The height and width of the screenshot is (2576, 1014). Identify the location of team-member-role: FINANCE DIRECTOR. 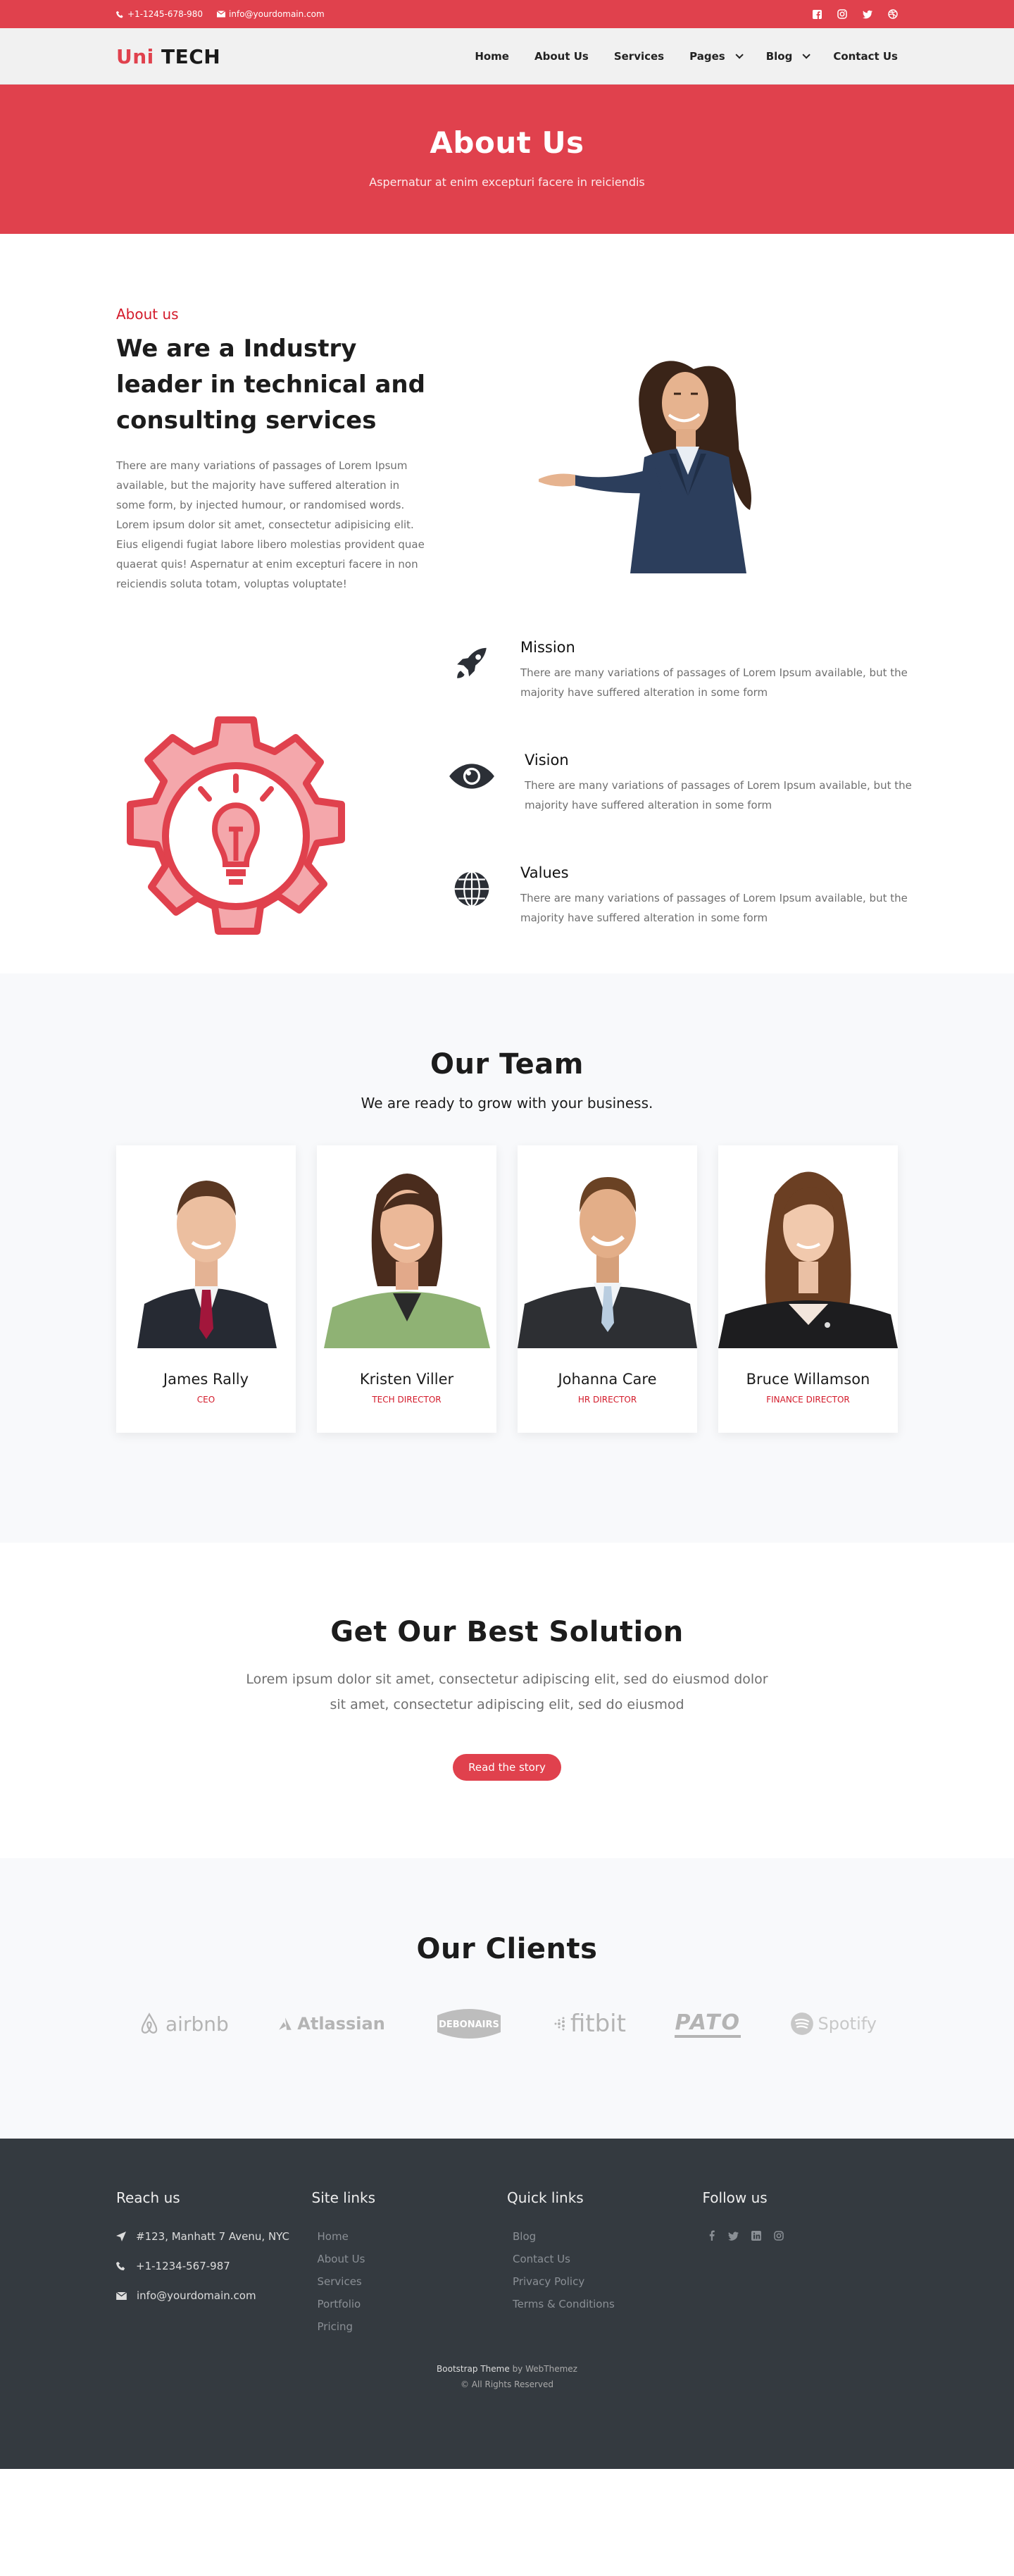
(808, 1400).